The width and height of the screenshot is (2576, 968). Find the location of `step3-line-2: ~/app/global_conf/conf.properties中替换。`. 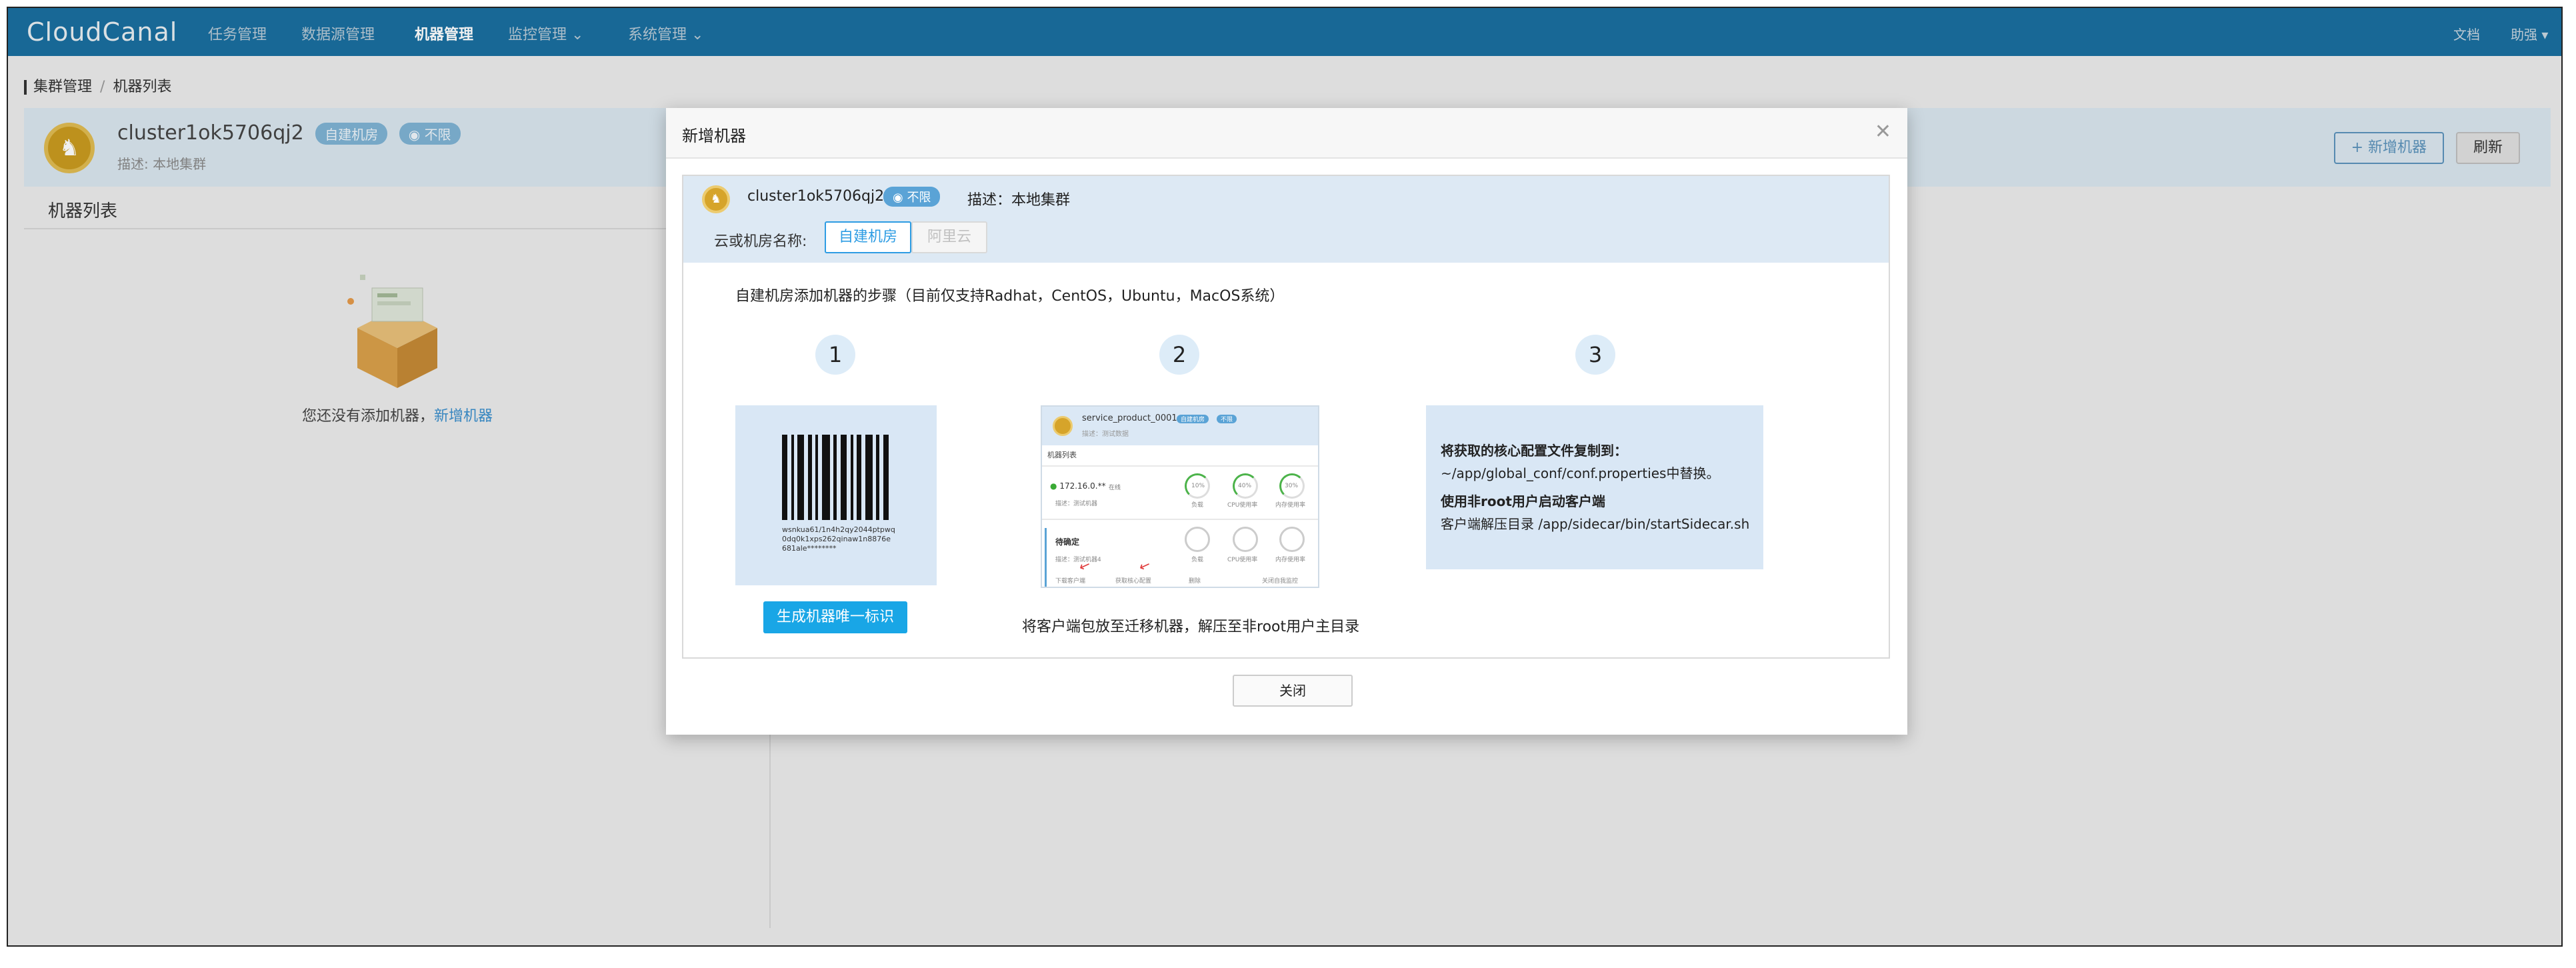

step3-line-2: ~/app/global_conf/conf.properties中替换。 is located at coordinates (1580, 473).